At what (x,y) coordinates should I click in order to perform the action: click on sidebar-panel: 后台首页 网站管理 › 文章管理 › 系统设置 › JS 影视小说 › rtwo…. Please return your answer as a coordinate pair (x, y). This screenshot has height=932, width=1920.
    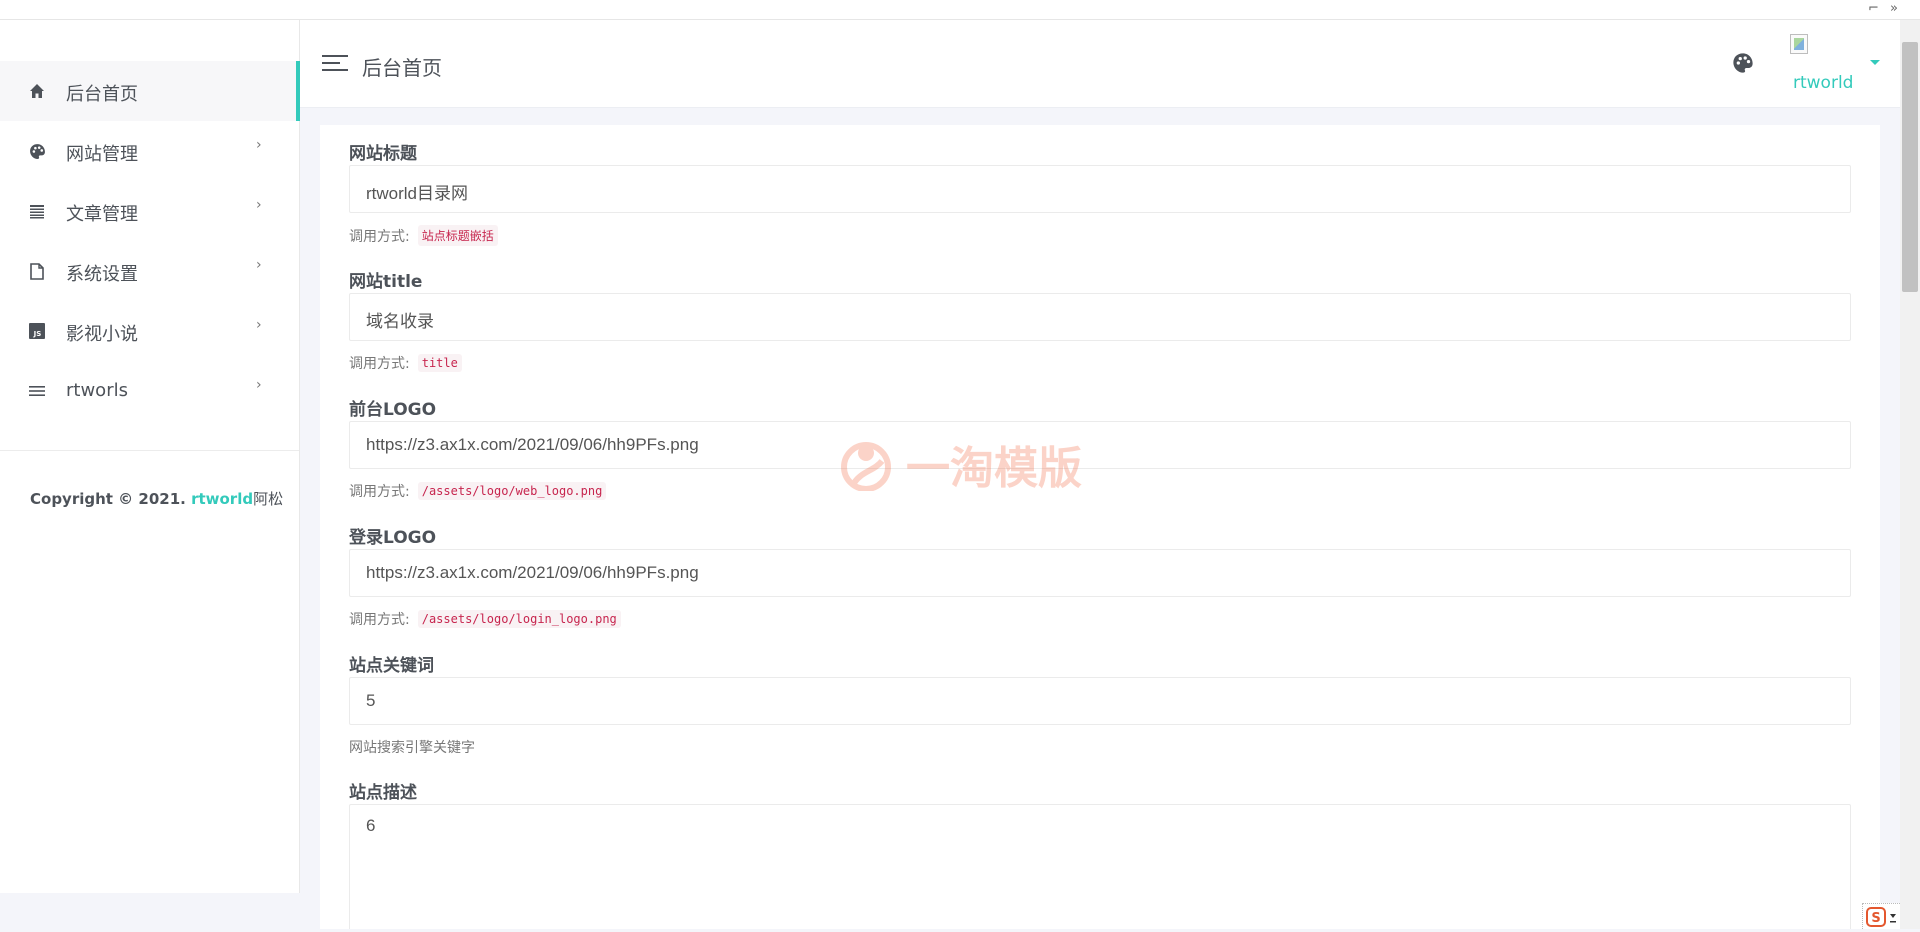
    Looking at the image, I should click on (150, 456).